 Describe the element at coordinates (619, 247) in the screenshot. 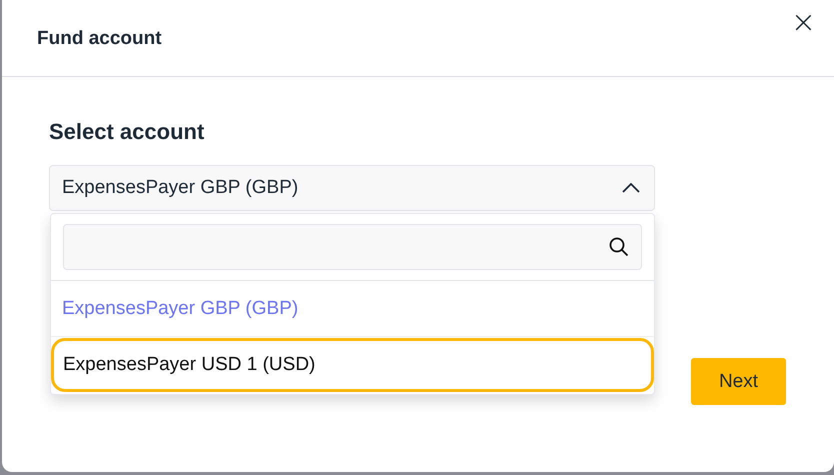

I see `search-icon` at that location.